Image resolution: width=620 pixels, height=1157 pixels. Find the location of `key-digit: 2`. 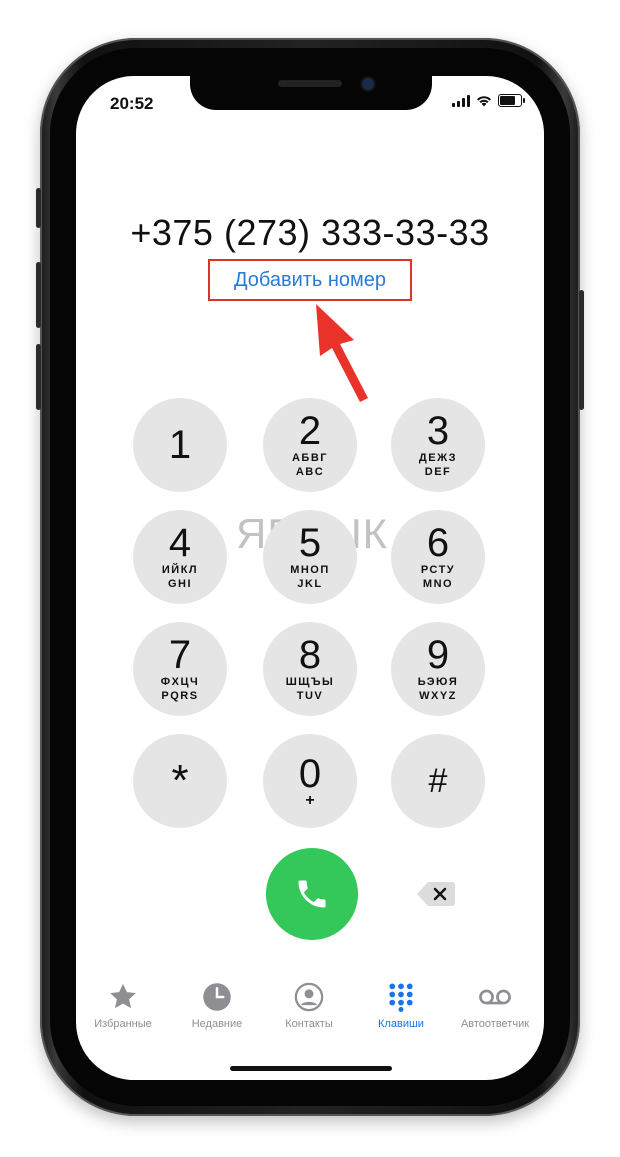

key-digit: 2 is located at coordinates (310, 431).